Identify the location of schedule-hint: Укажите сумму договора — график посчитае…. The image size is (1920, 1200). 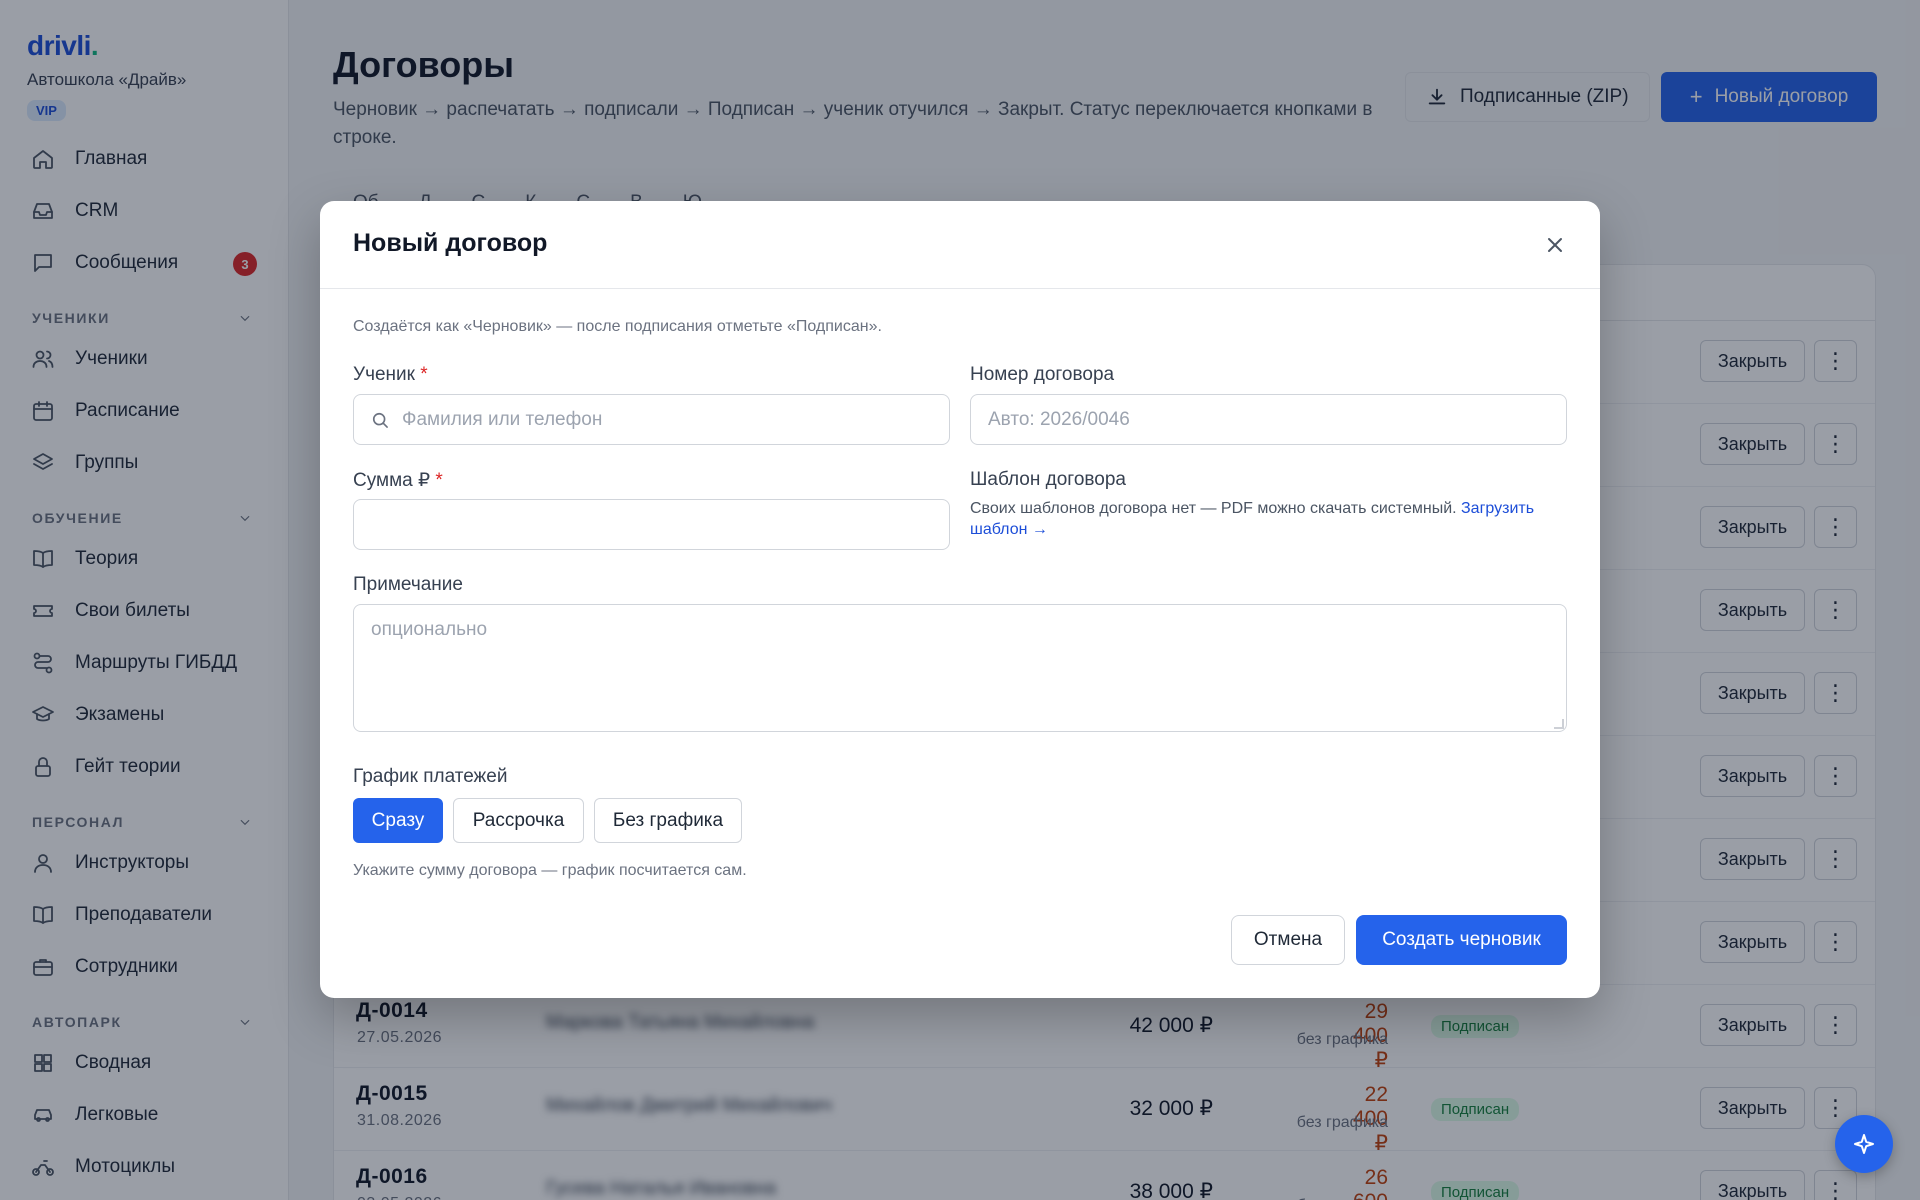
(550, 870).